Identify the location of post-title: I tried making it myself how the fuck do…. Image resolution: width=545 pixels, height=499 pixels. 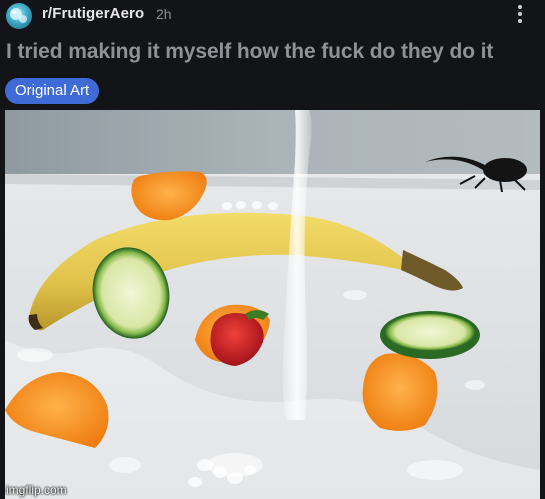
(249, 52).